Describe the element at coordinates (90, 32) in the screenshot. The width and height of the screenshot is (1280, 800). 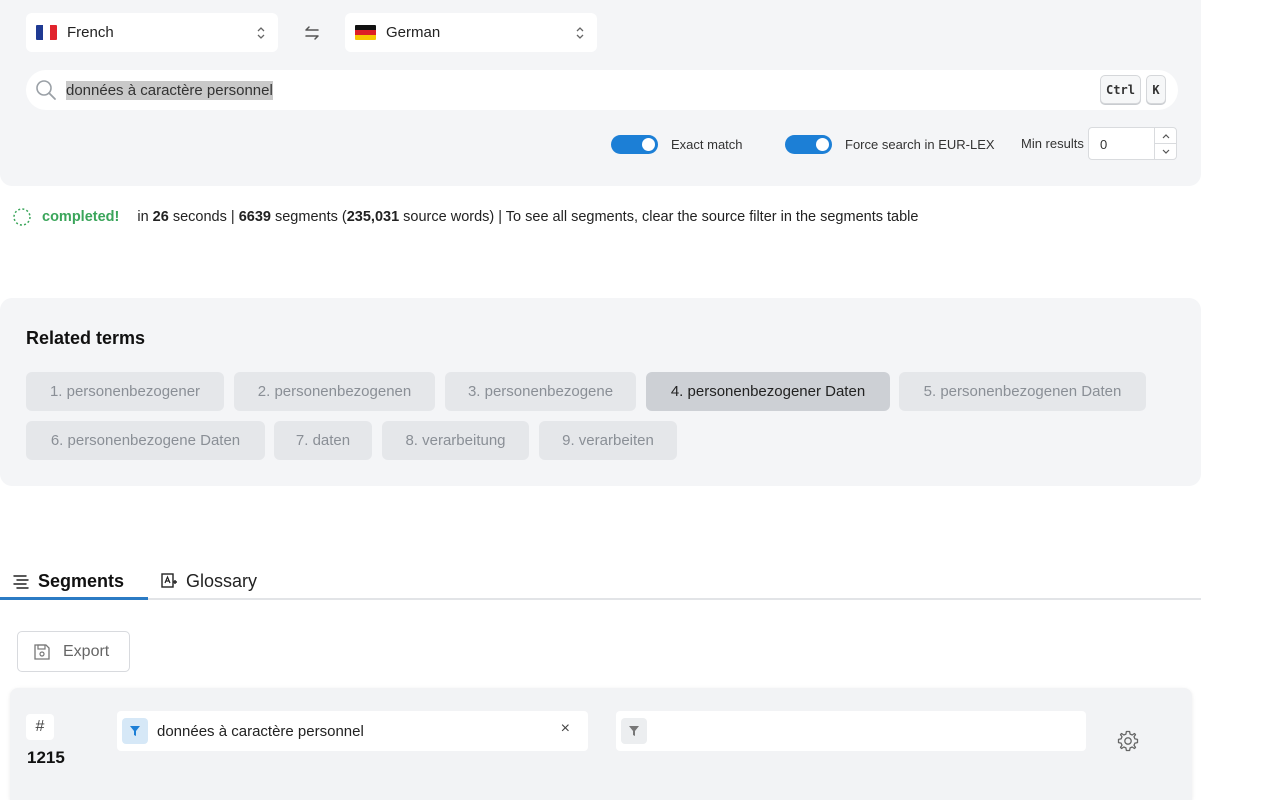
I see `source-language-label: French` at that location.